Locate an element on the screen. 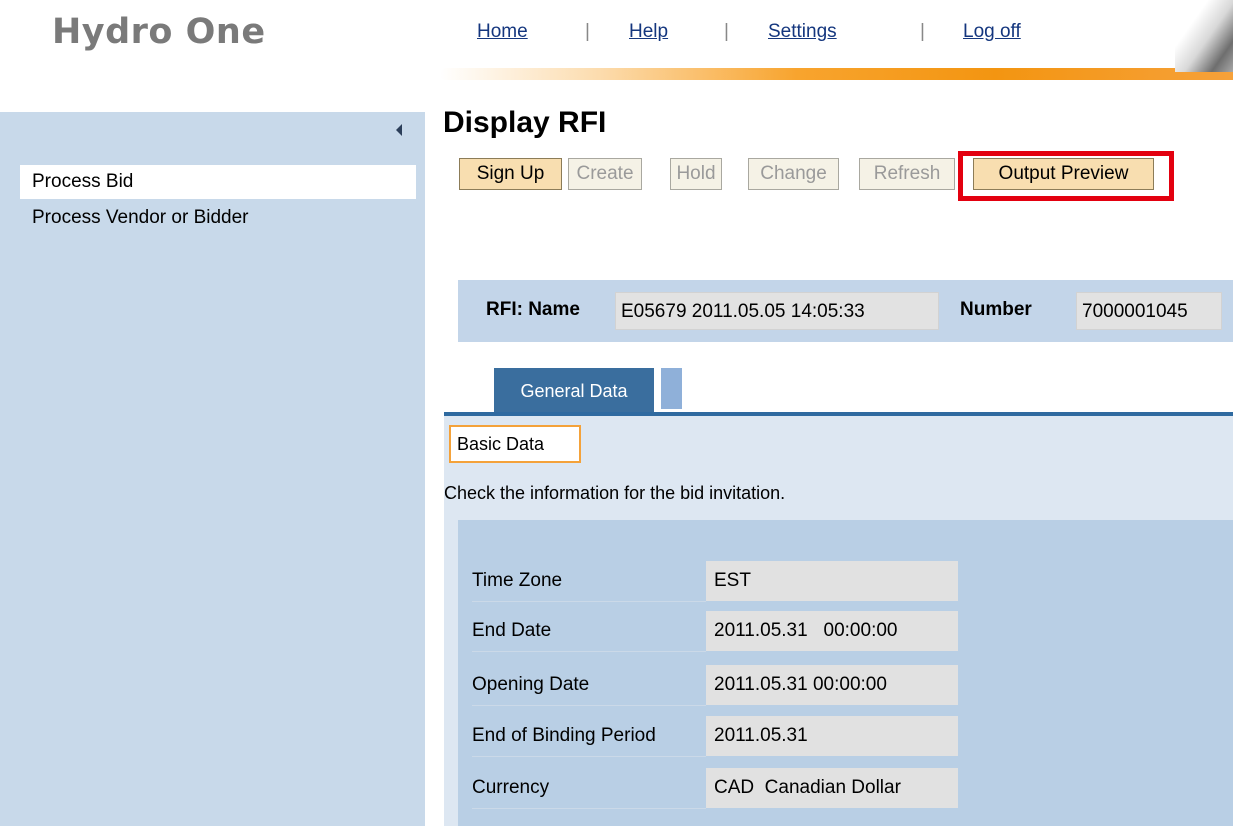  currency-field: CAD Canadian Dollar is located at coordinates (832, 788).